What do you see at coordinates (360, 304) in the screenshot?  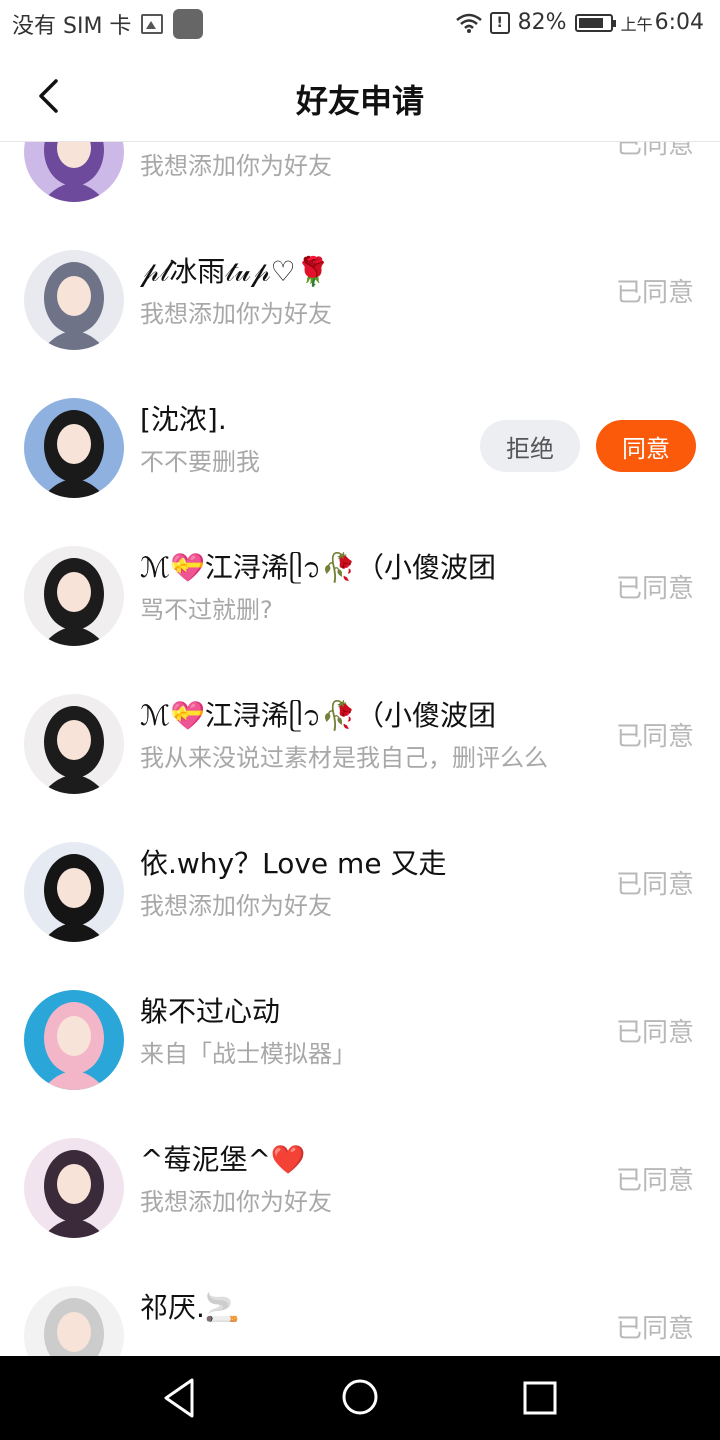 I see `friend-request-row: 𝓅𝓁冰雨𝓉𝓊𝓅♡🌹 我想添加你为好友 已同意` at bounding box center [360, 304].